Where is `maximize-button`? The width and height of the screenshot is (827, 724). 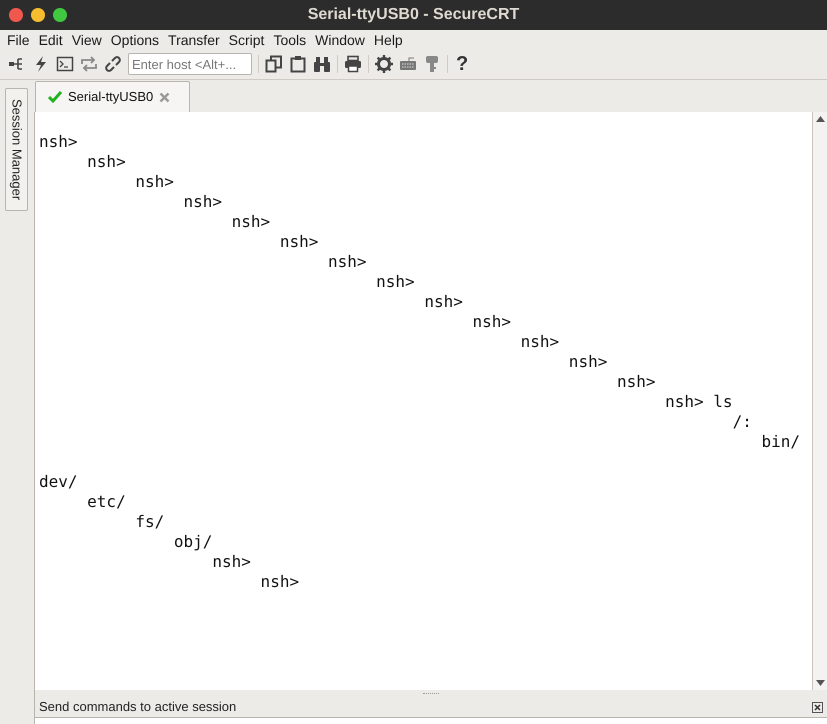 maximize-button is located at coordinates (60, 15).